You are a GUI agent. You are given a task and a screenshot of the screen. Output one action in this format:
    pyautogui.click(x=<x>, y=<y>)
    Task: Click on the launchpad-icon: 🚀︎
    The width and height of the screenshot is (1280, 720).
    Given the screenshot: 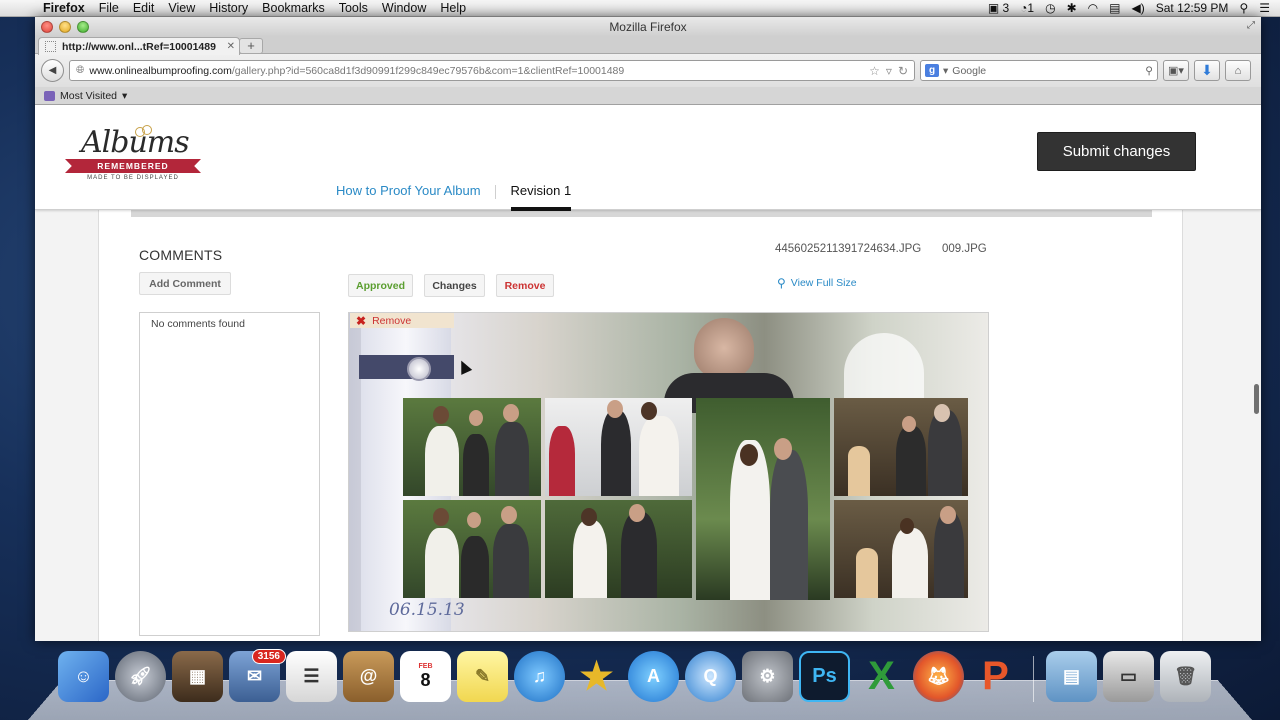 What is the action you would take?
    pyautogui.click(x=140, y=676)
    